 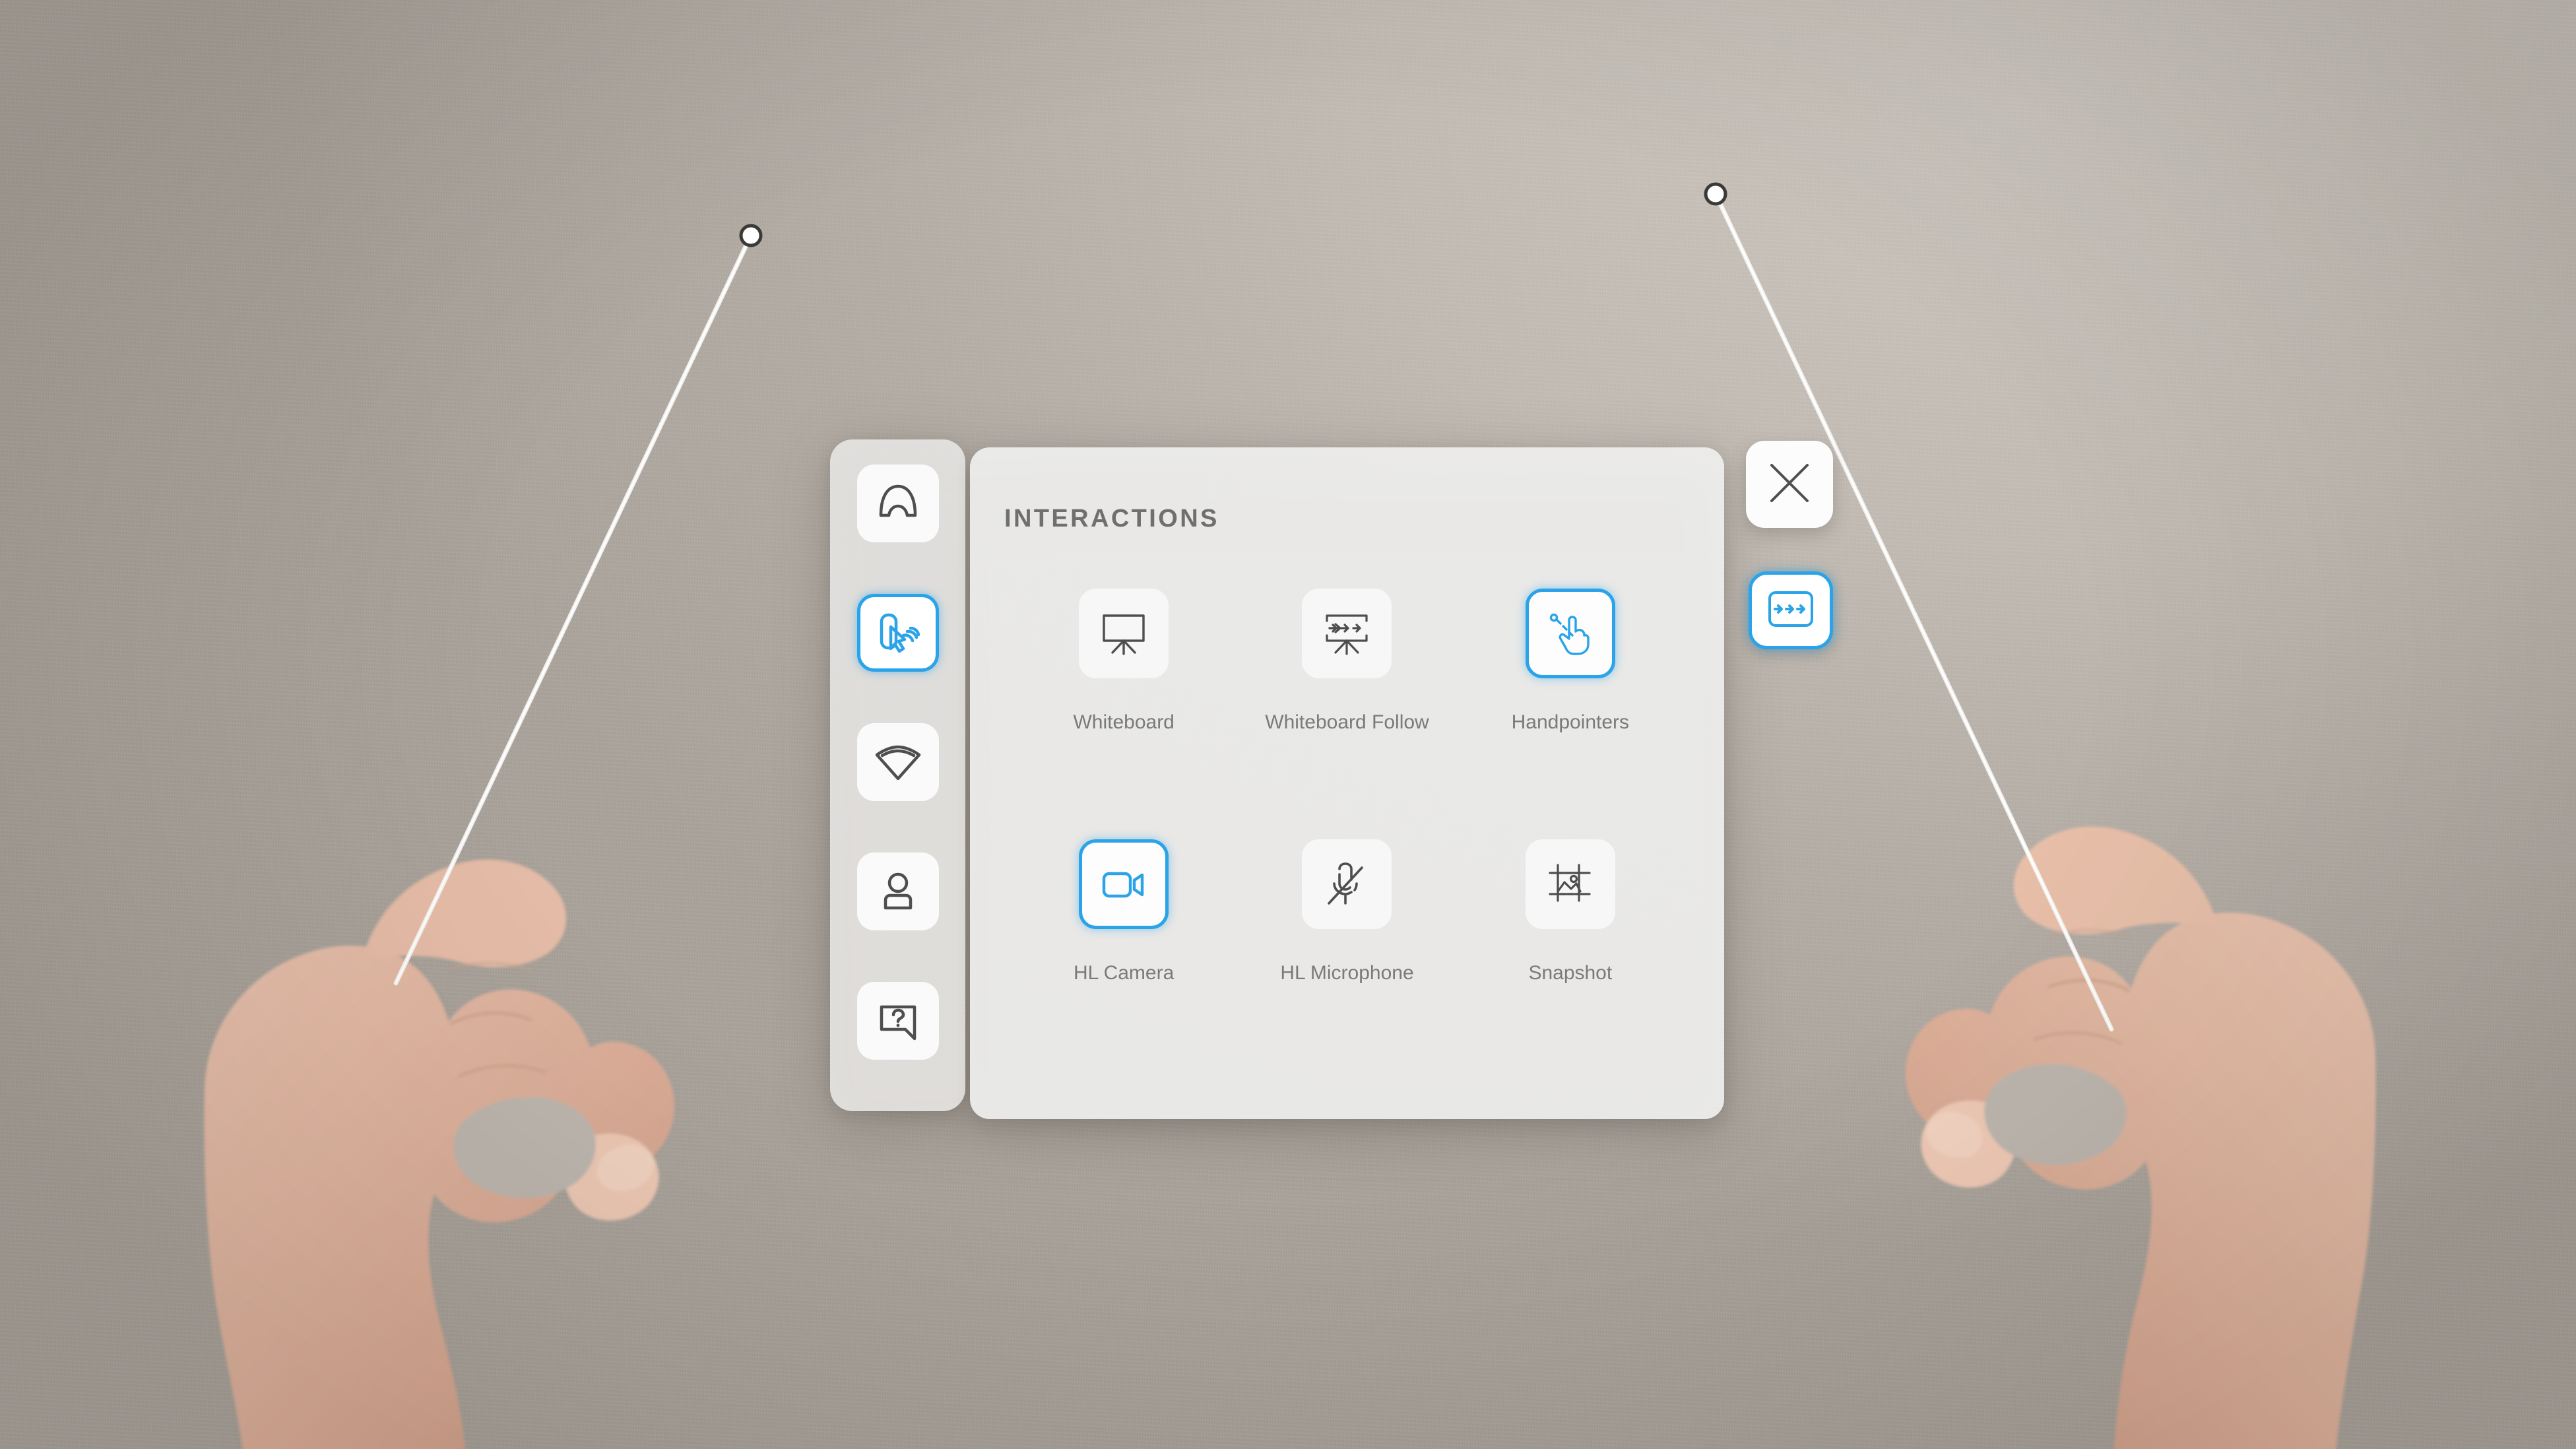 I want to click on wifi-signal-icon, so click(x=898, y=762).